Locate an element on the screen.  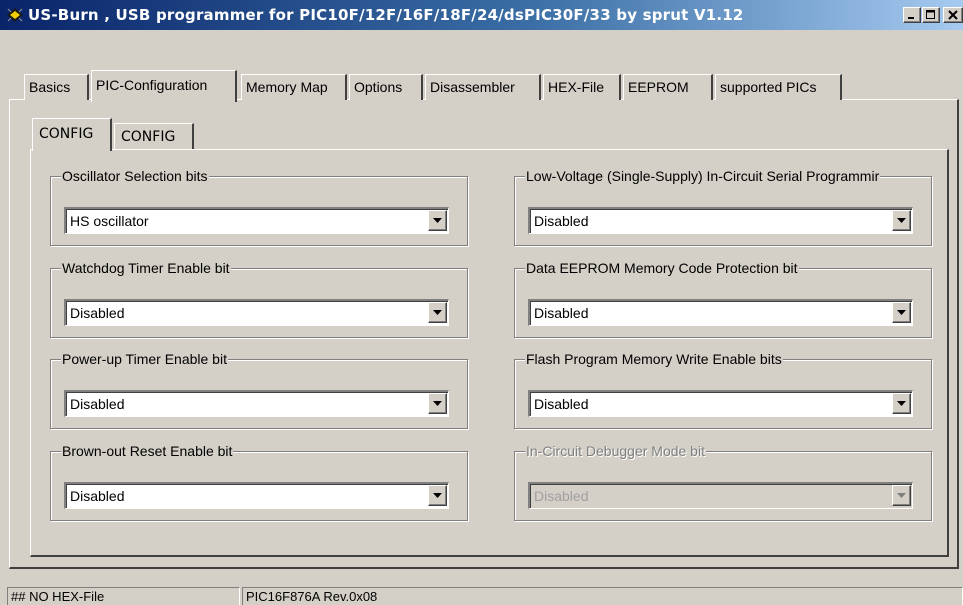
brown-out-reset-select: Disabled is located at coordinates (256, 495).